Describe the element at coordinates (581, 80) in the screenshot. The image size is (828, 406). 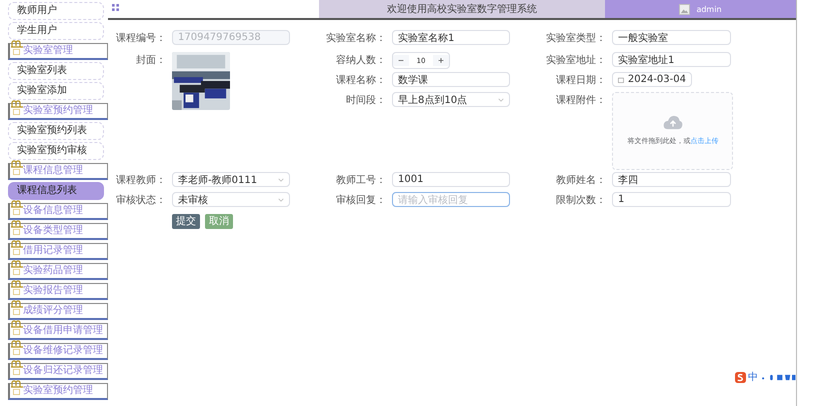
I see `field-label: 课程日期：` at that location.